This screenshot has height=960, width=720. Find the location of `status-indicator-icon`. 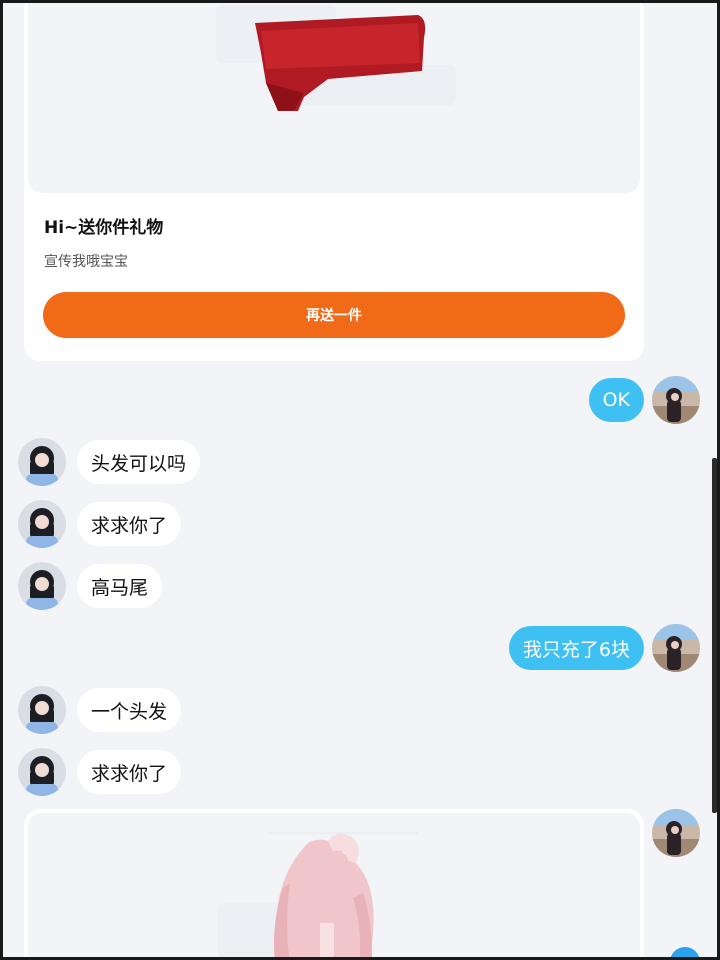

status-indicator-icon is located at coordinates (685, 952).